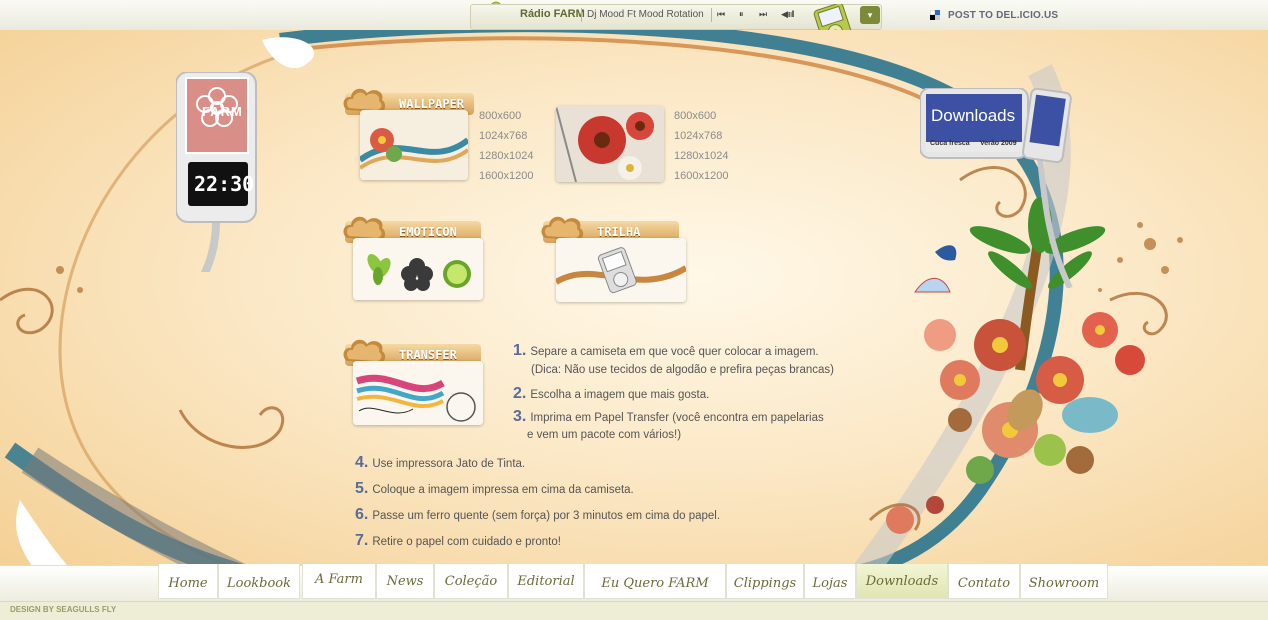  Describe the element at coordinates (520, 393) in the screenshot. I see `step-number: 2.` at that location.